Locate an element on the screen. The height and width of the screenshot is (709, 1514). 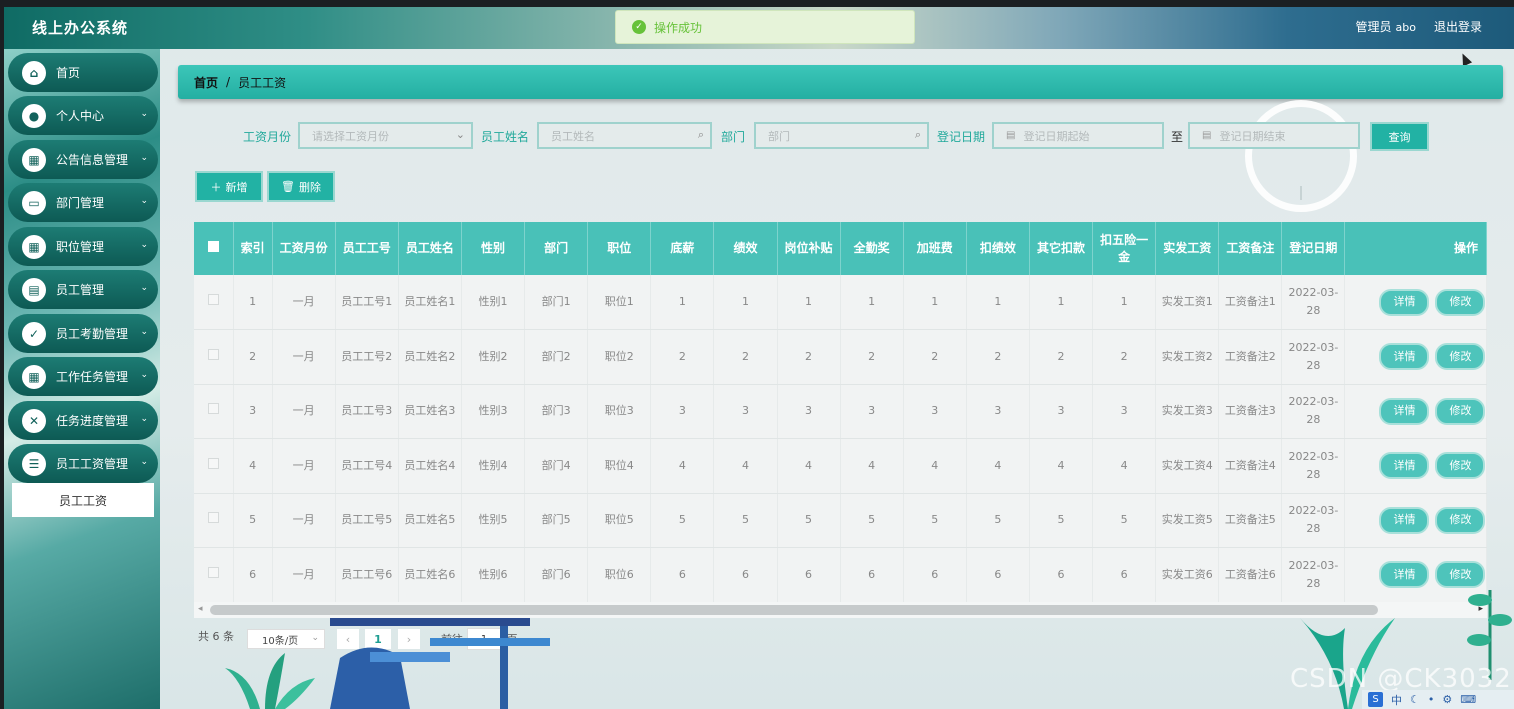
clipboard-icon: ▤ is located at coordinates (34, 289).